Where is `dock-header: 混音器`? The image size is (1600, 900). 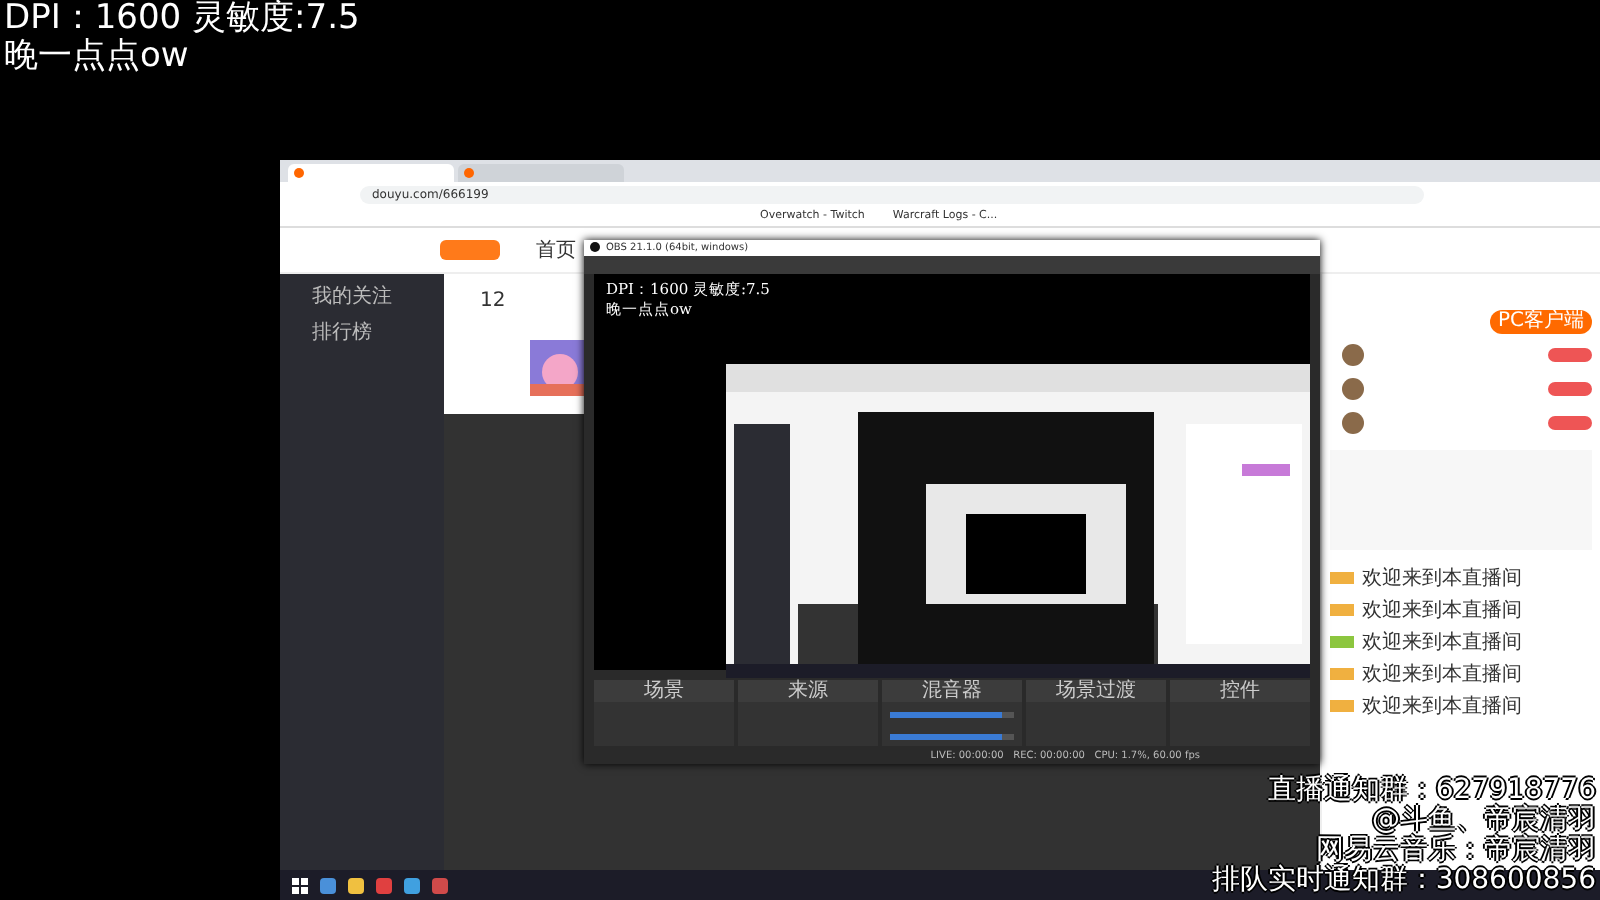
dock-header: 混音器 is located at coordinates (952, 691).